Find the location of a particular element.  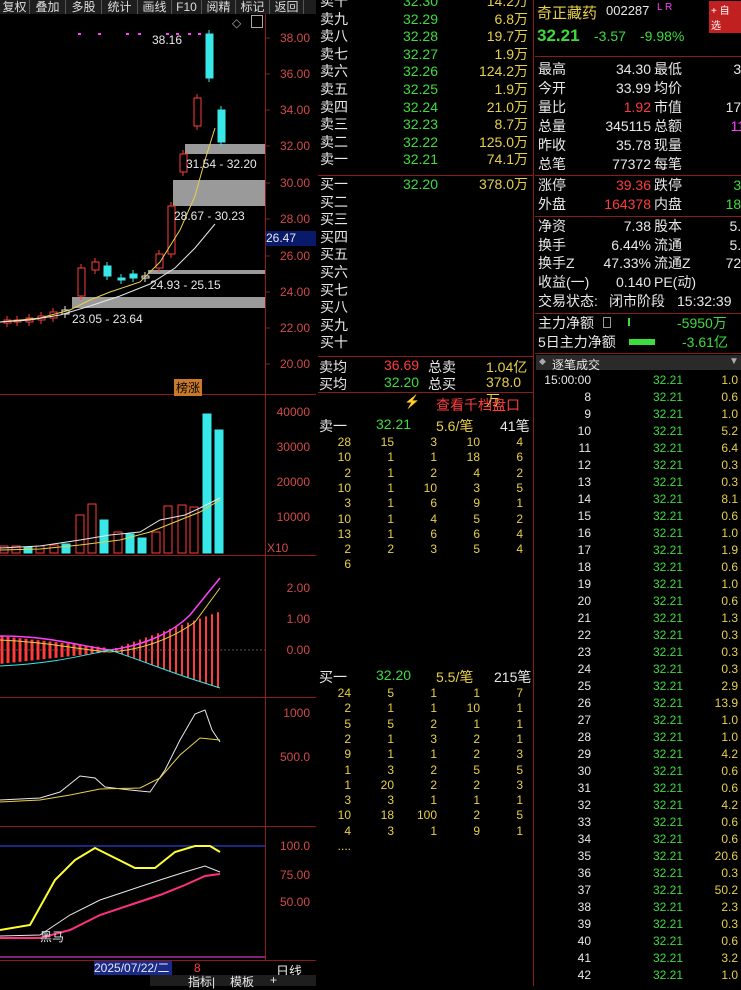

quote-label: 流通Z is located at coordinates (672, 263).